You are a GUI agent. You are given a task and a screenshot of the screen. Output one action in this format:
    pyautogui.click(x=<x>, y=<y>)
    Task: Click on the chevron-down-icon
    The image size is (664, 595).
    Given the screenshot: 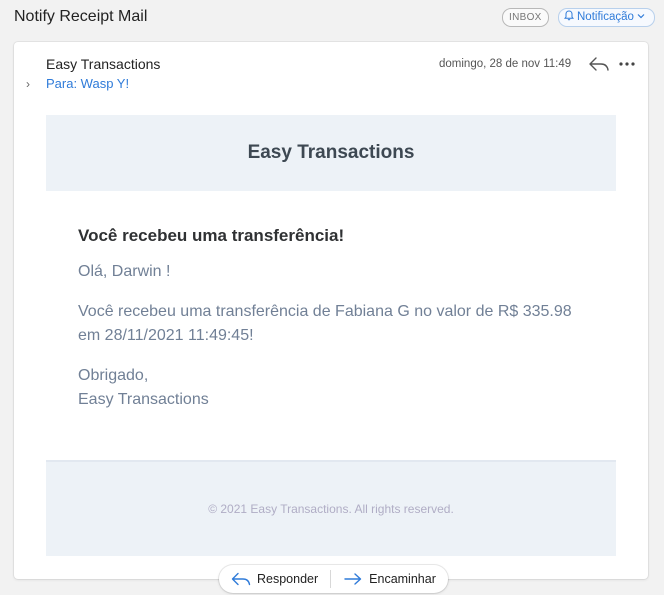 What is the action you would take?
    pyautogui.click(x=641, y=16)
    